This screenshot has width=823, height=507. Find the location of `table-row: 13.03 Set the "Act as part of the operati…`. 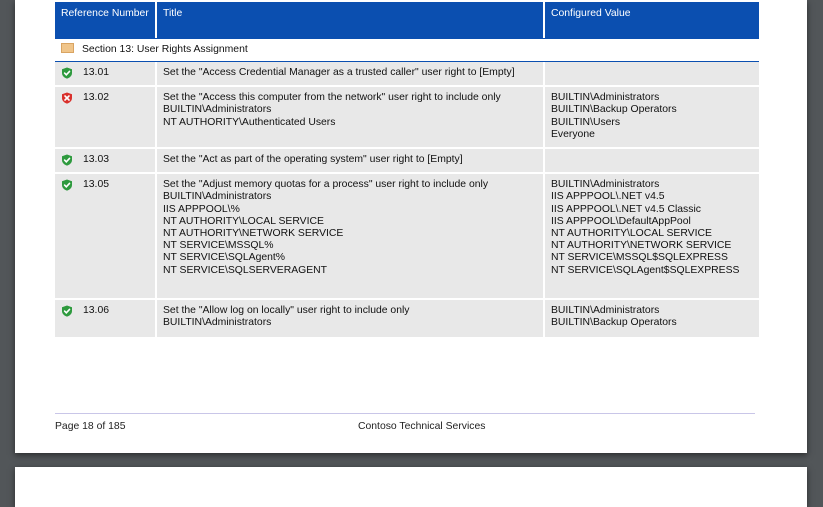

table-row: 13.03 Set the "Act as part of the operati… is located at coordinates (407, 162).